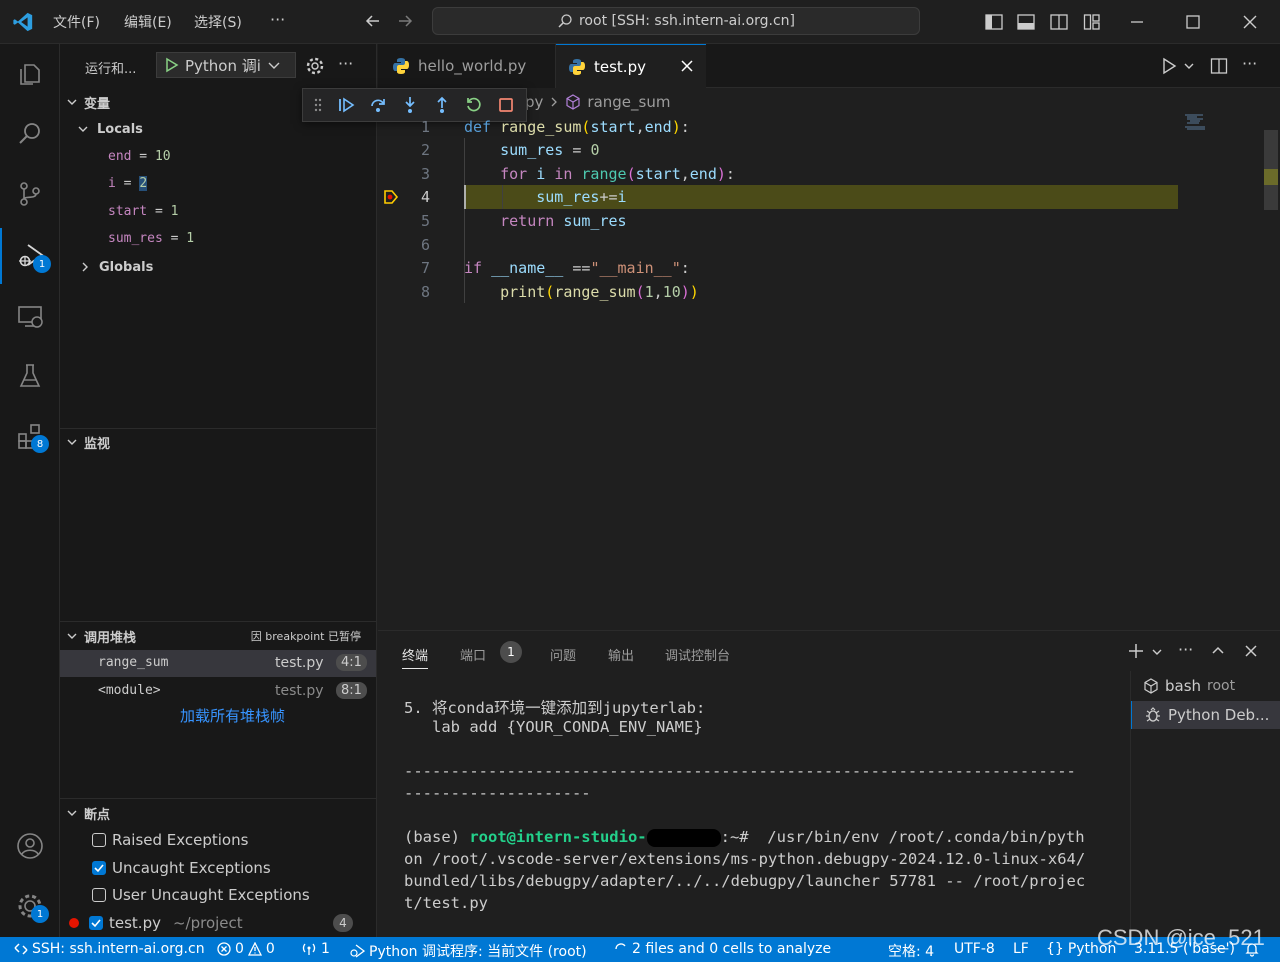 This screenshot has height=962, width=1280. What do you see at coordinates (30, 316) in the screenshot?
I see `remote-explorer-icon` at bounding box center [30, 316].